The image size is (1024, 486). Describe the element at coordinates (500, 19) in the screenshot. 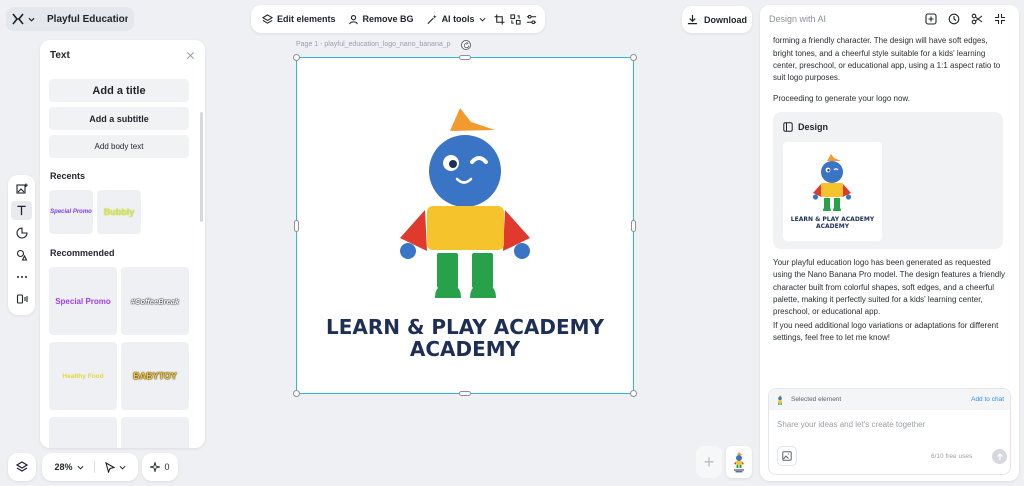

I see `crop-icon` at that location.